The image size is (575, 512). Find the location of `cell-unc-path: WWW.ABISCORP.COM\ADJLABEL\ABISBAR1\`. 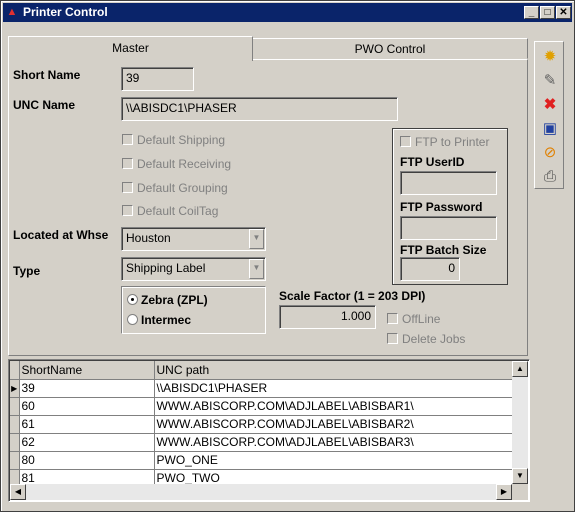

cell-unc-path: WWW.ABISCORP.COM\ADJLABEL\ABISBAR1\ is located at coordinates (334, 406).